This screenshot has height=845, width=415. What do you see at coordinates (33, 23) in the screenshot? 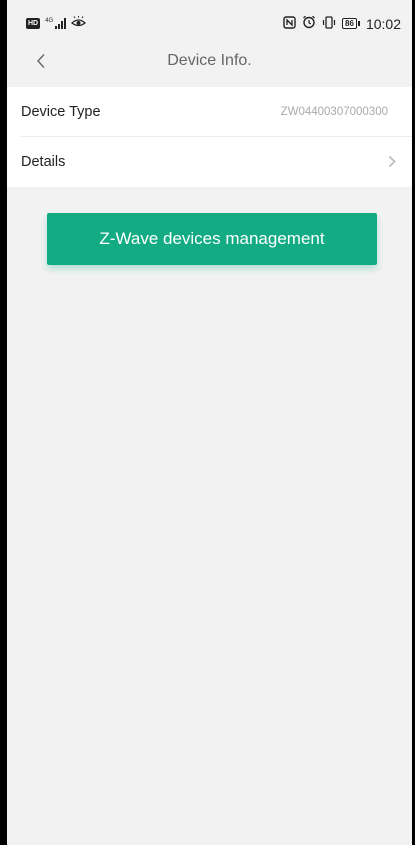
I see `hd-badge: HD` at bounding box center [33, 23].